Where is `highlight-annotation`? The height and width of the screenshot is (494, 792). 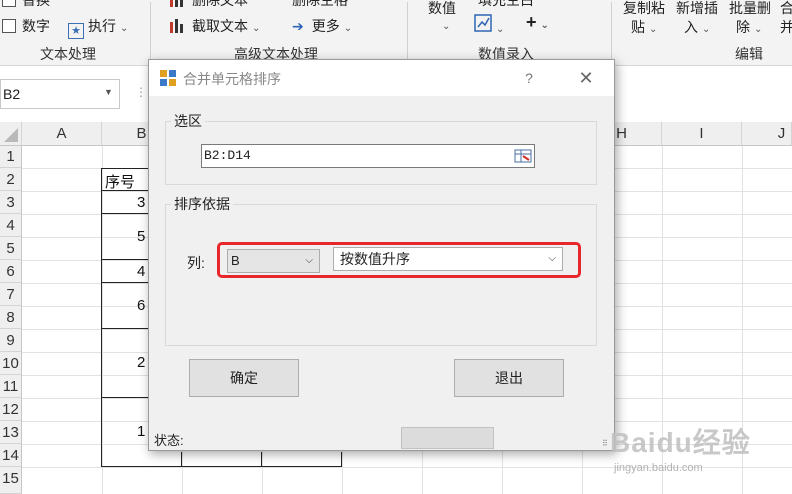 highlight-annotation is located at coordinates (399, 260).